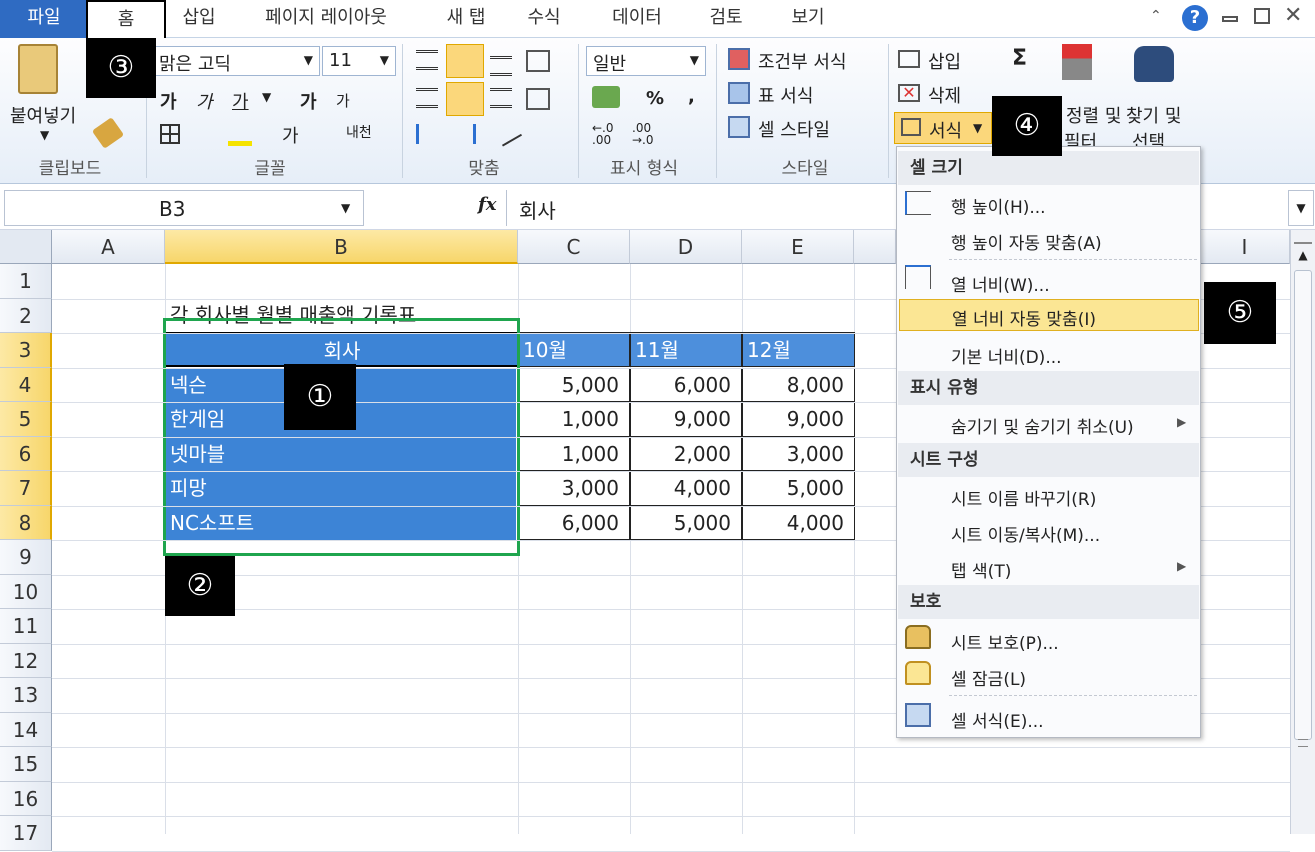 Image resolution: width=1315 pixels, height=852 pixels. I want to click on currency-icon, so click(606, 97).